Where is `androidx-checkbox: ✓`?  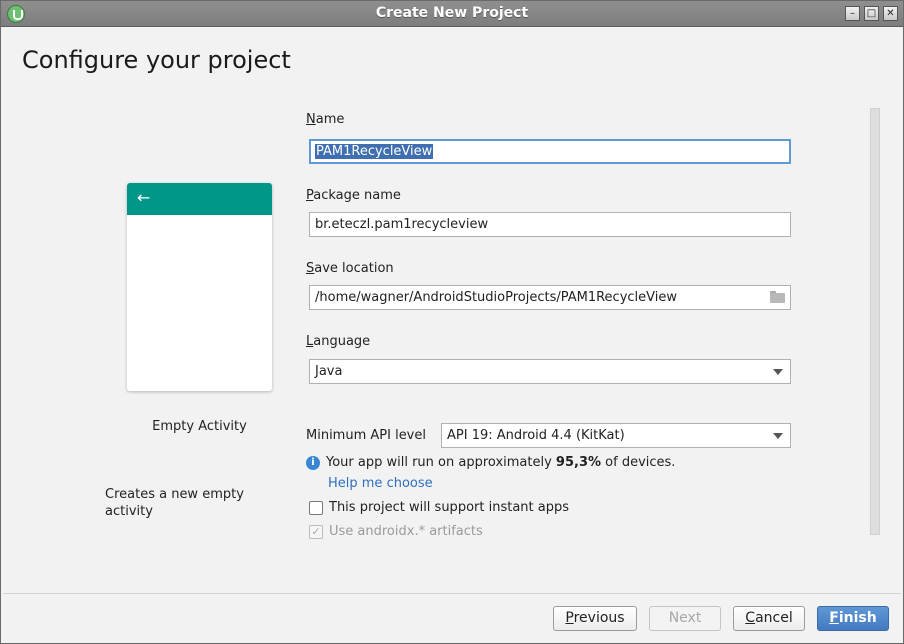
androidx-checkbox: ✓ is located at coordinates (316, 532).